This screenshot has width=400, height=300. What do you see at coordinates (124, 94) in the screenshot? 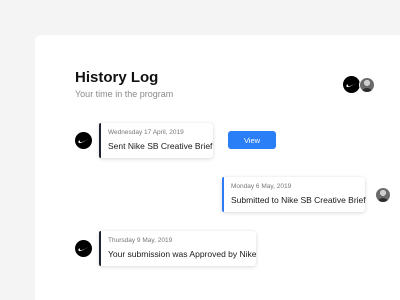
I see `page-subtitle: Your time in the program` at bounding box center [124, 94].